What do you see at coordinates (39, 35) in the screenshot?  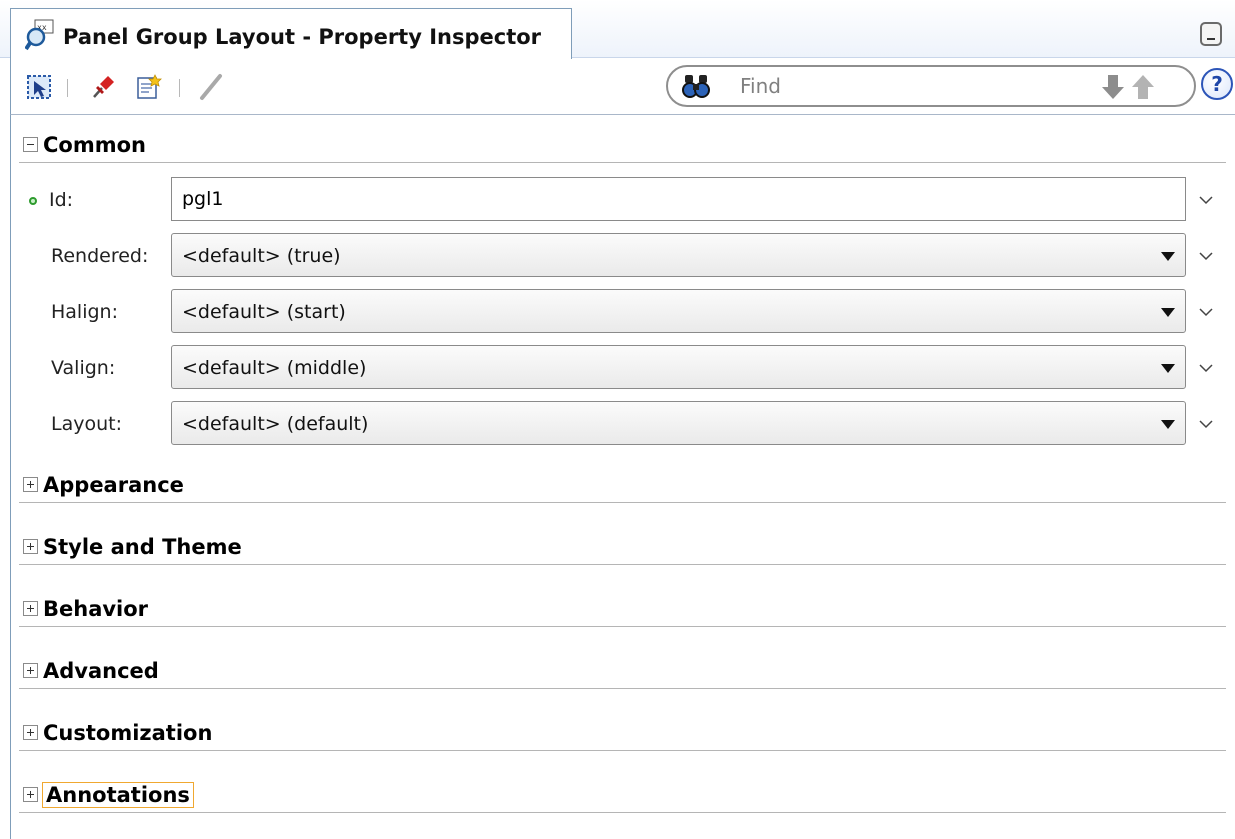 I see `property-inspector-icon: xx` at bounding box center [39, 35].